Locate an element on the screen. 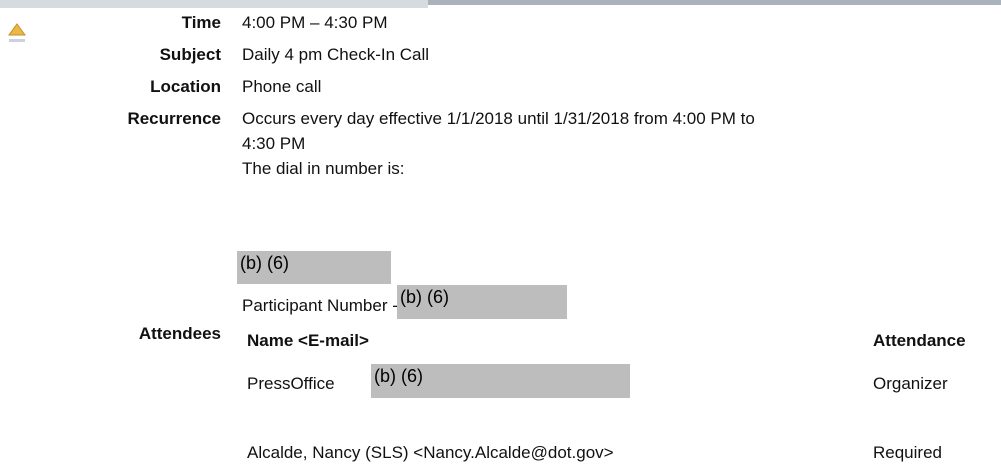  time-value: 4:00 PM – 4:30 PM is located at coordinates (315, 22).